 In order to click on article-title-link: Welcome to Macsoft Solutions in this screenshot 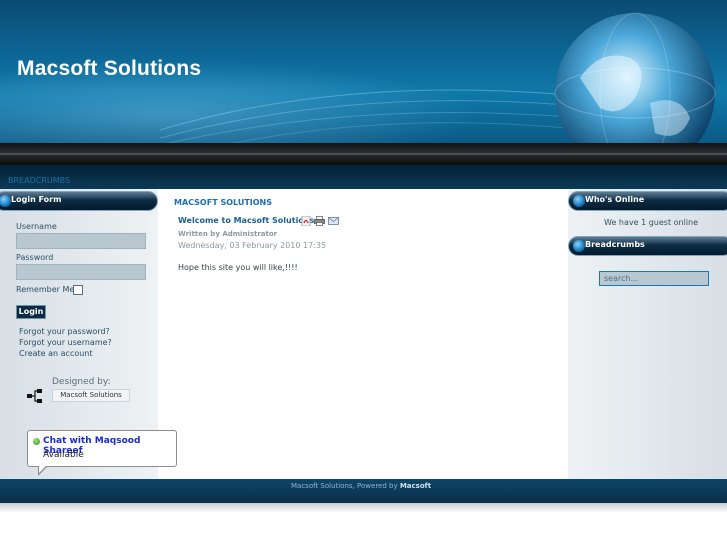, I will do `click(246, 220)`.